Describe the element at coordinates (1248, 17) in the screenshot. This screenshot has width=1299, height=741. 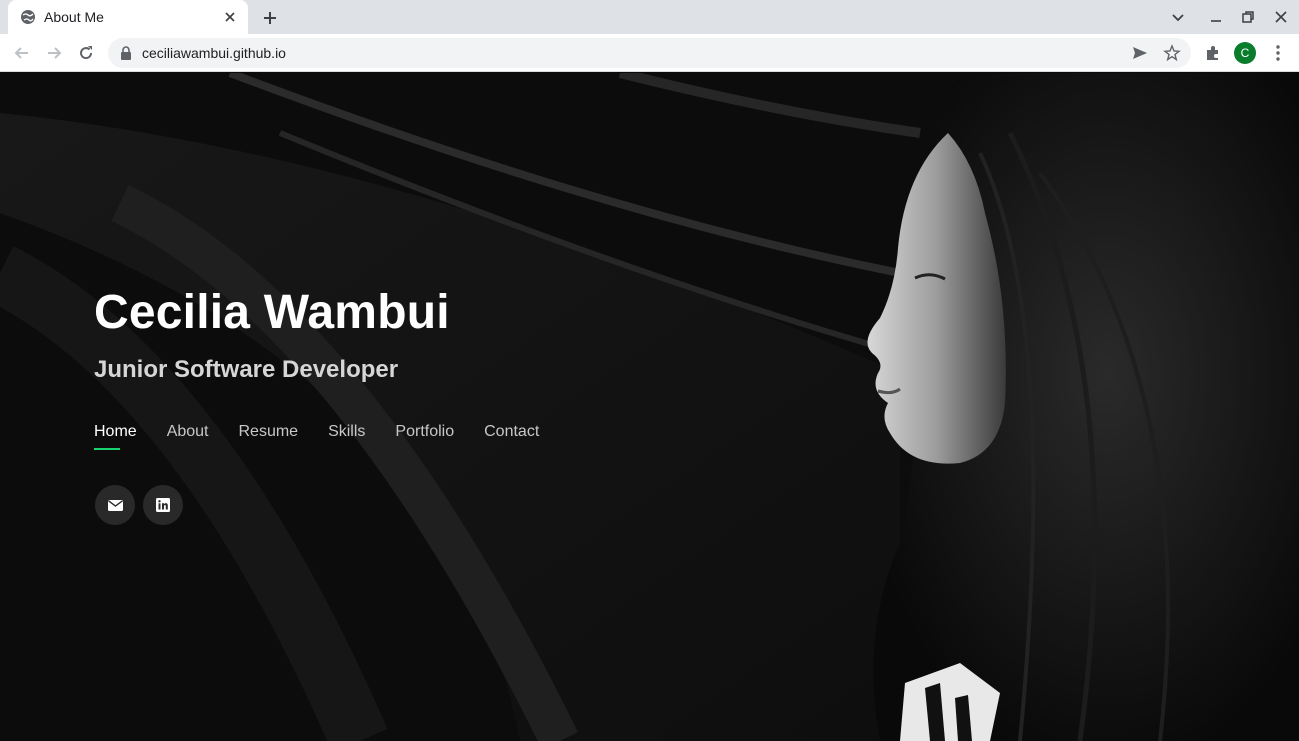
I see `restore-icon` at that location.